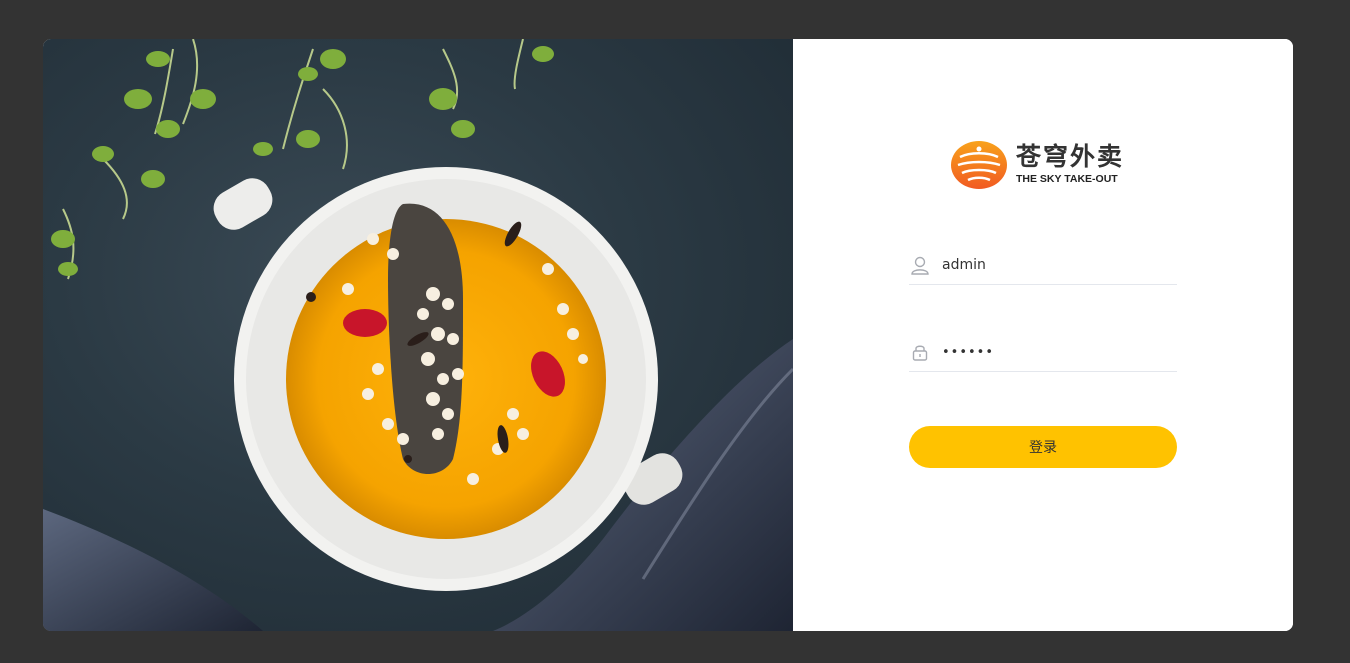  I want to click on username-field, so click(1043, 265).